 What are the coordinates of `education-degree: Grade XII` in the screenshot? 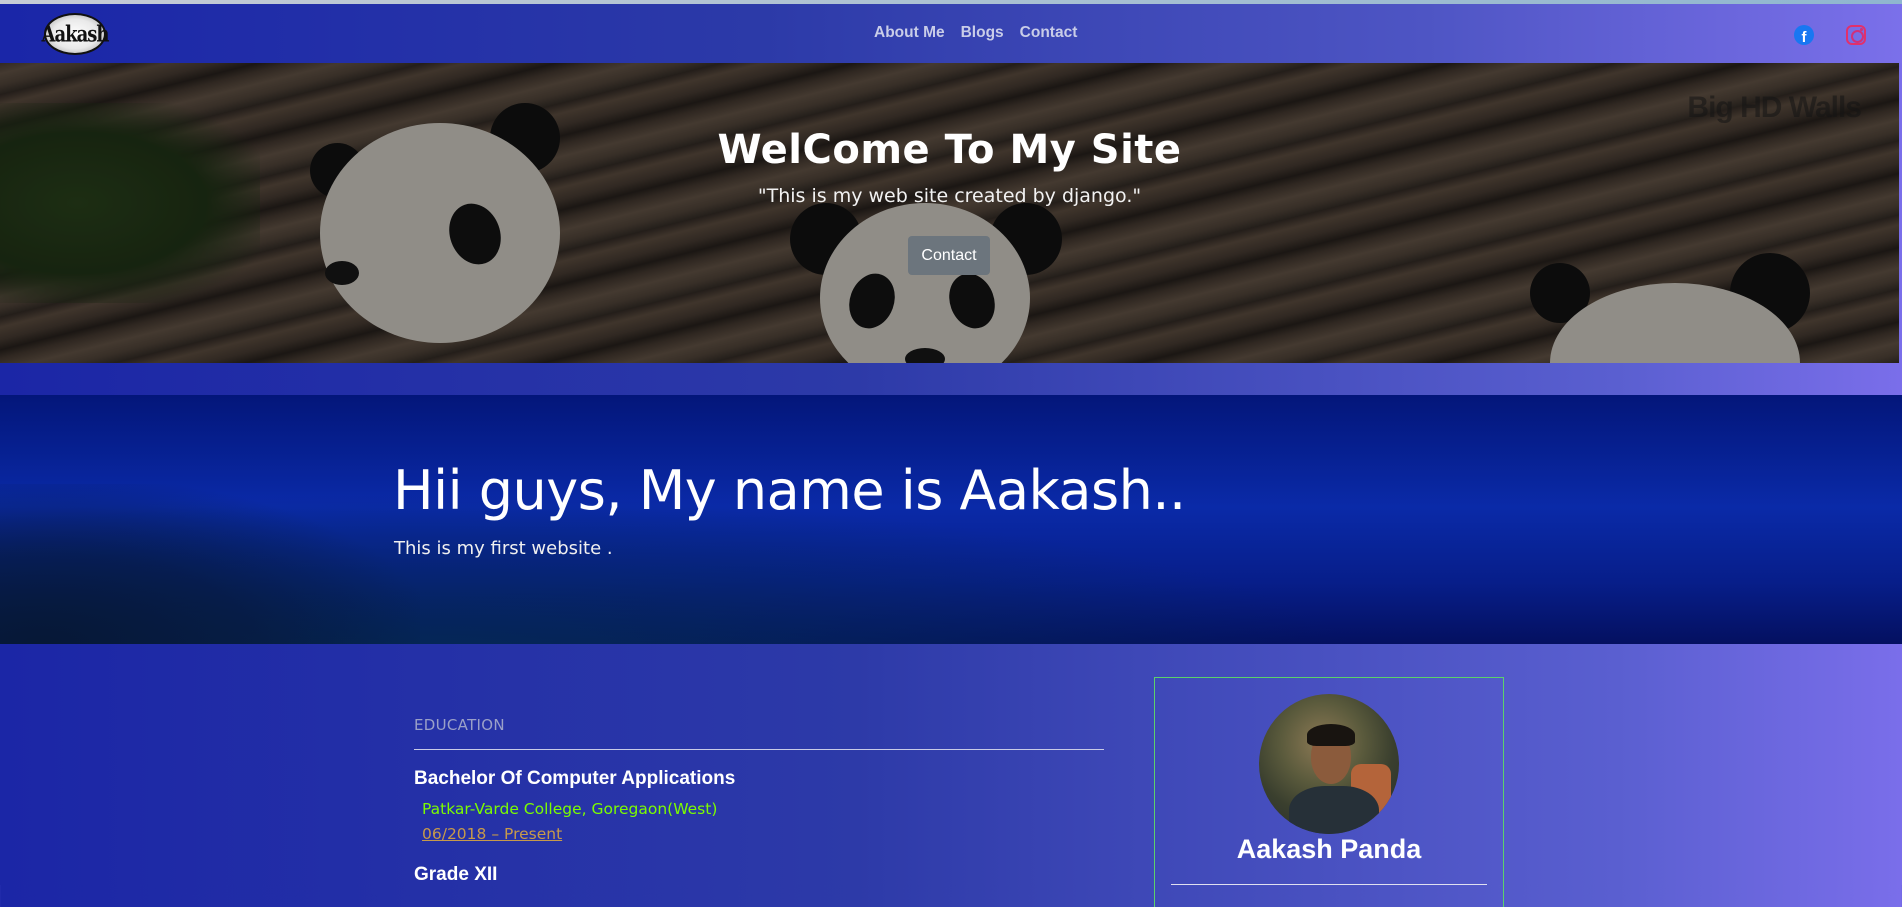 It's located at (456, 874).